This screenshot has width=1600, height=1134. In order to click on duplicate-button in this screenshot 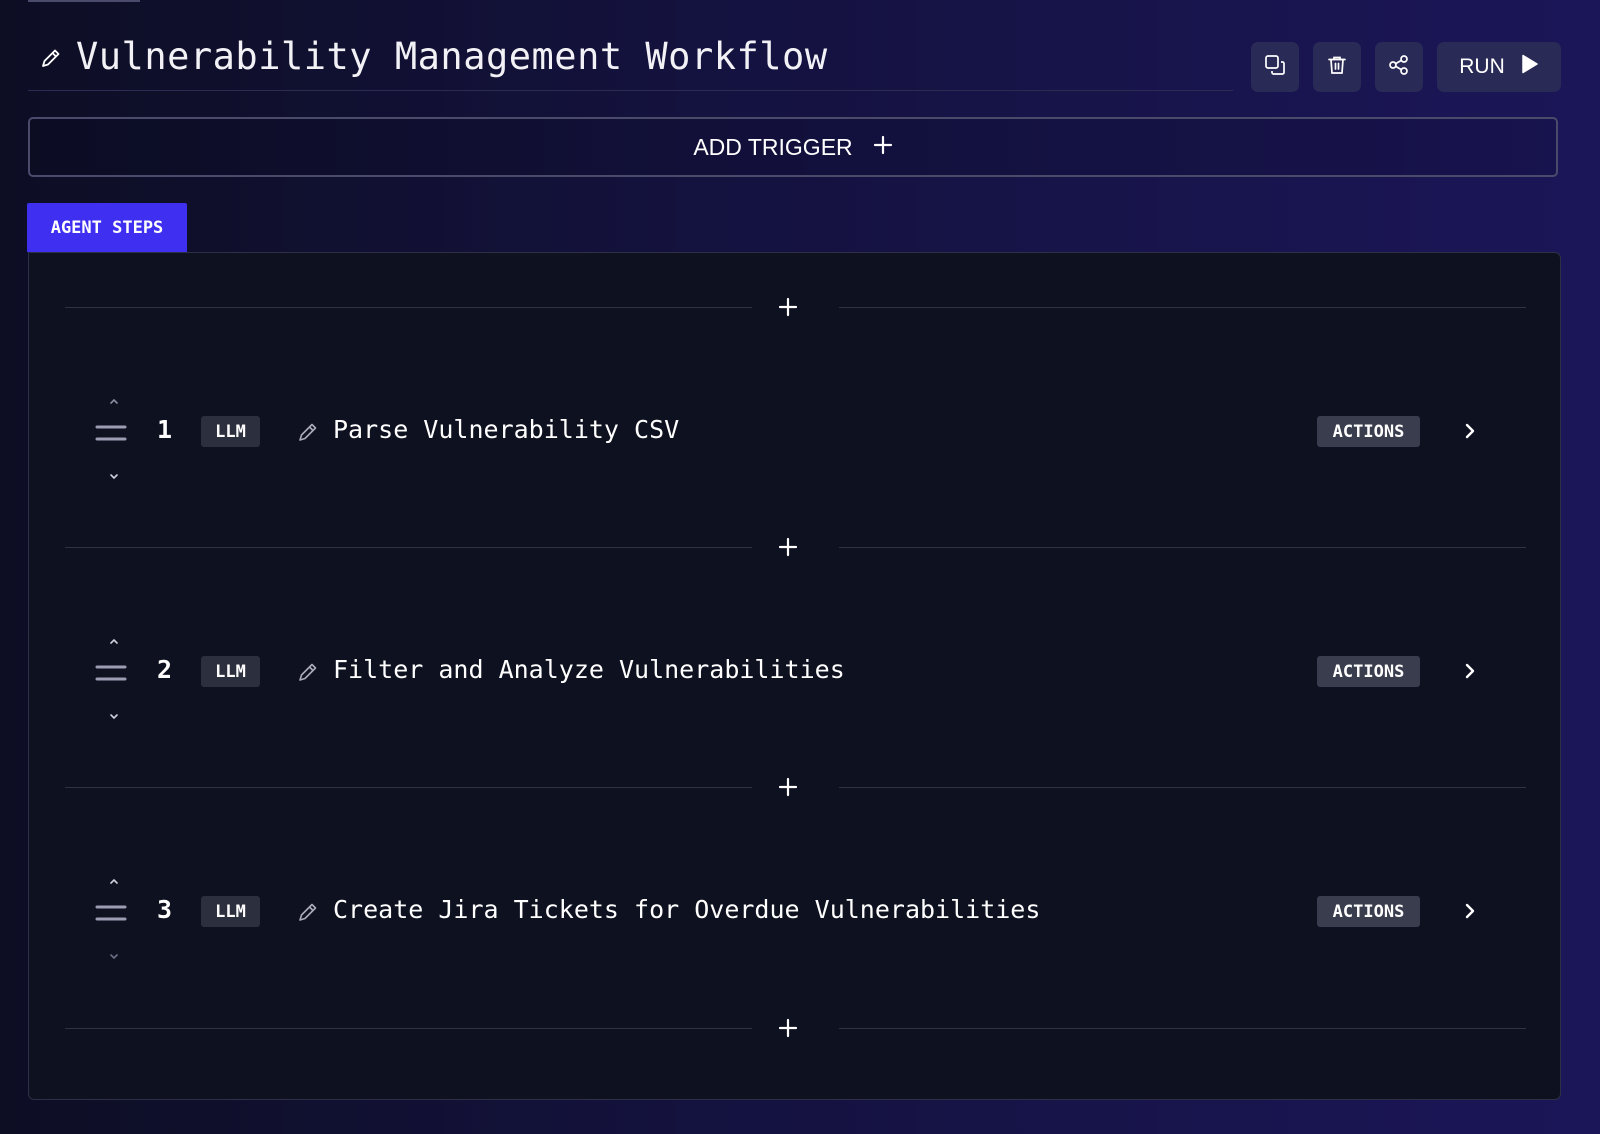, I will do `click(1275, 67)`.